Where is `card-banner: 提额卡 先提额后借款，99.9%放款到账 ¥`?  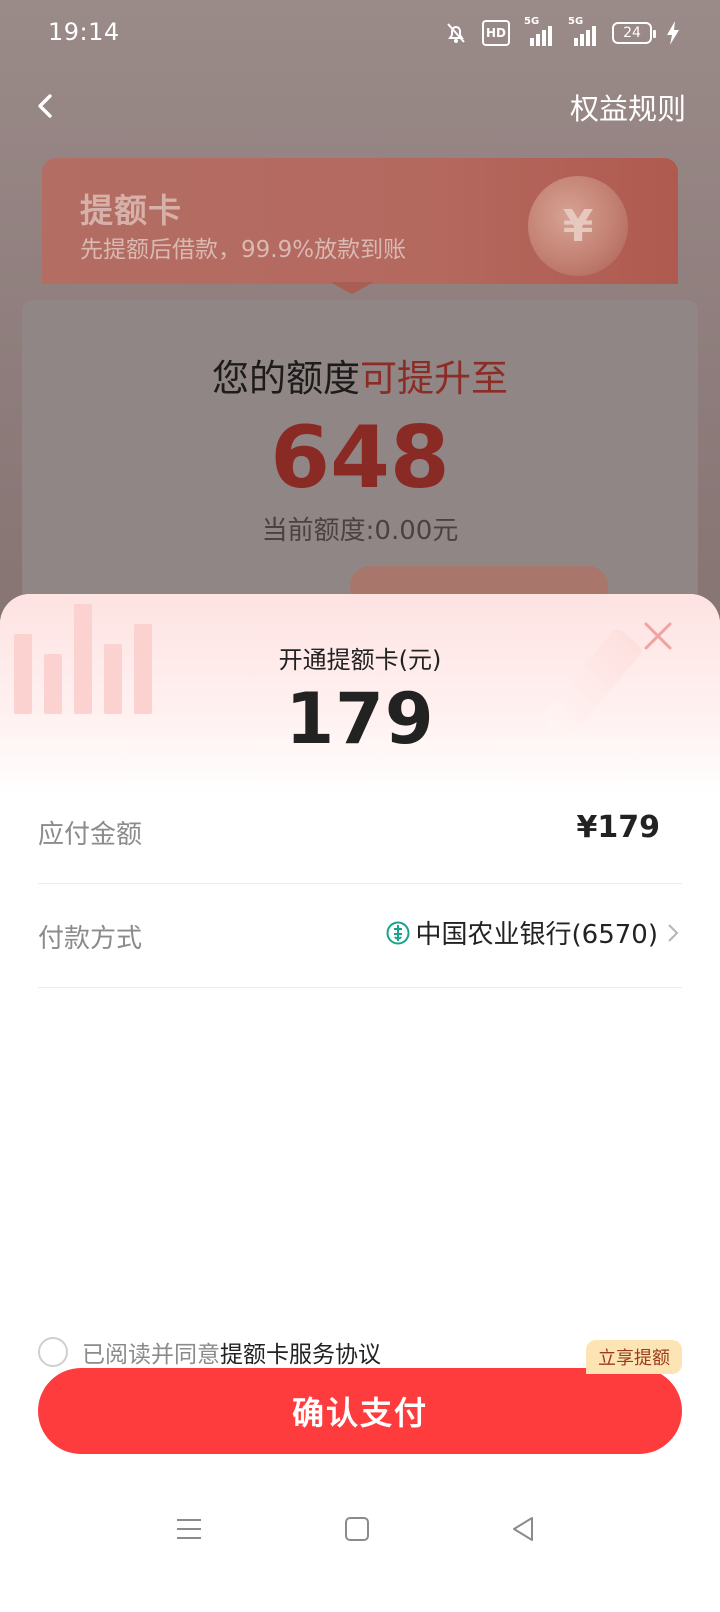
card-banner: 提额卡 先提额后借款，99.9%放款到账 ¥ is located at coordinates (360, 221).